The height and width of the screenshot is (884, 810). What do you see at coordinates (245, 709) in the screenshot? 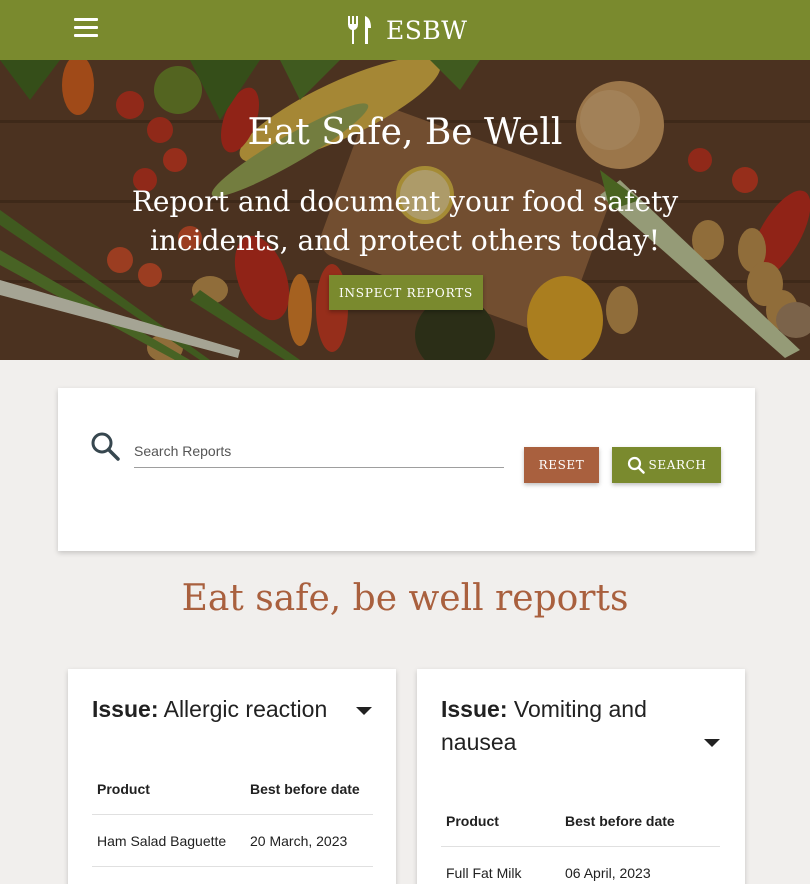
I see `issue-text: Allergic reaction` at bounding box center [245, 709].